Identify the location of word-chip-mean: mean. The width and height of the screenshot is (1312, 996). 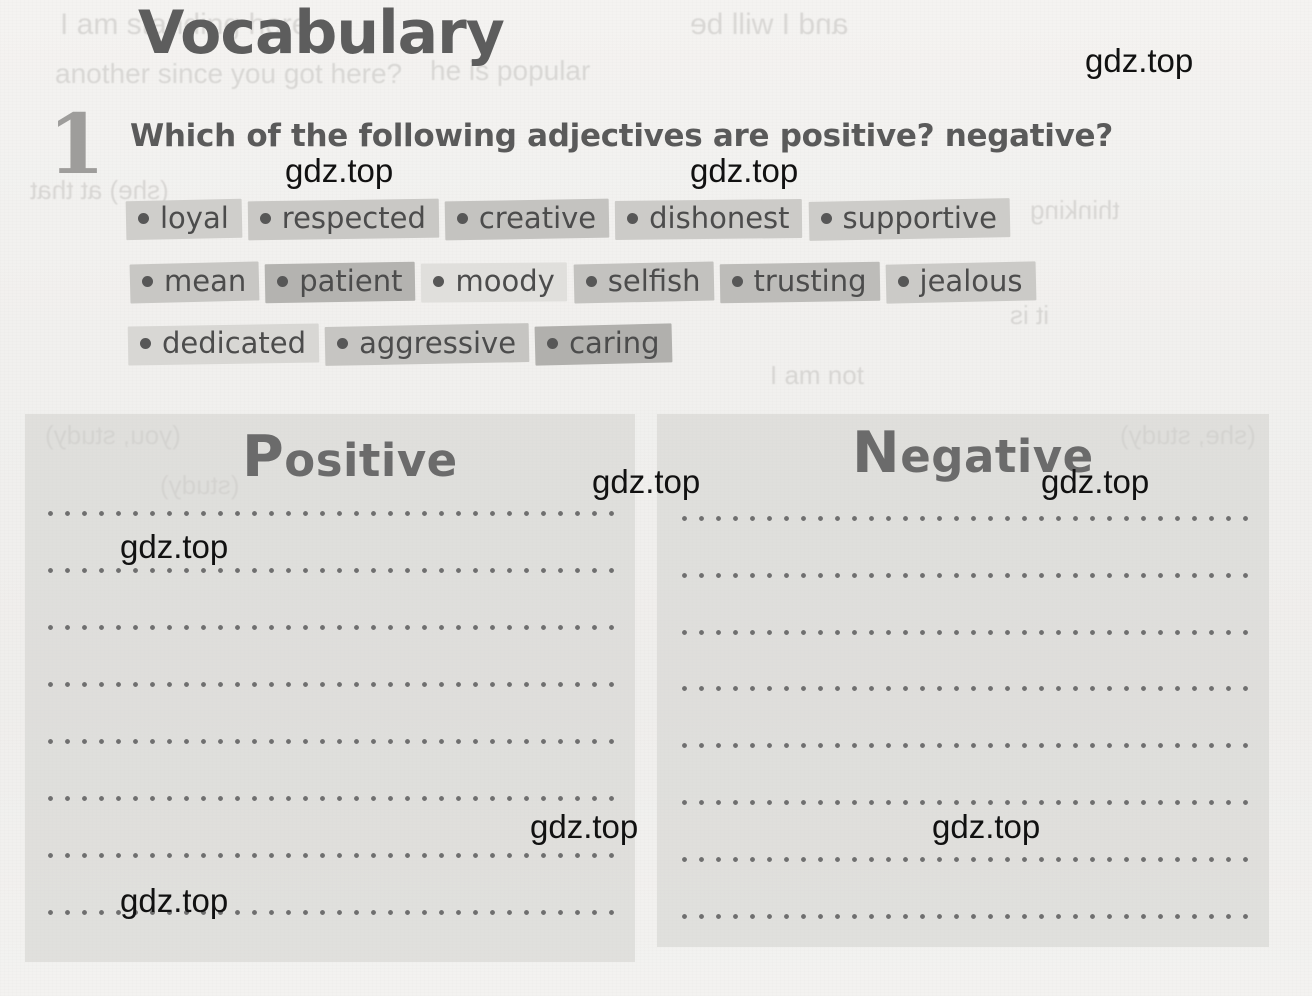
(194, 282).